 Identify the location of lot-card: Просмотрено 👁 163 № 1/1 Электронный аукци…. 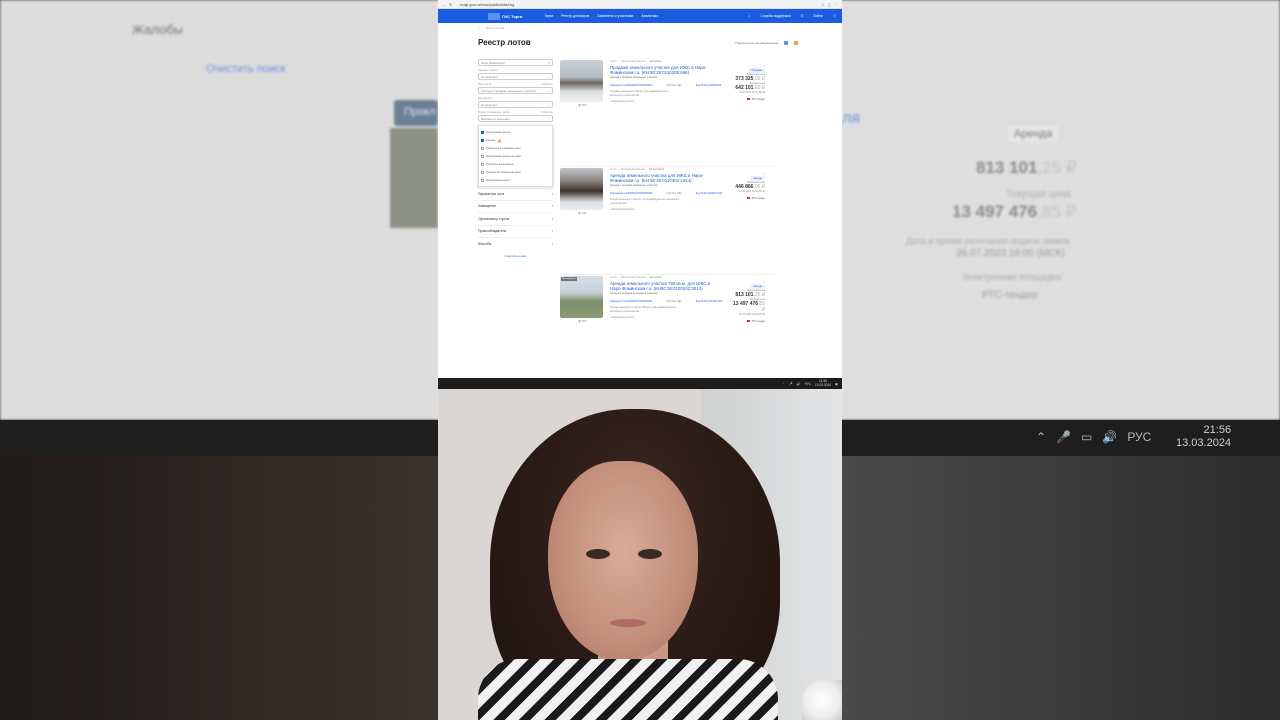
(667, 329).